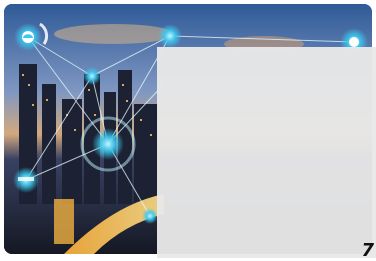 The image size is (376, 261). Describe the element at coordinates (367, 251) in the screenshot. I see `corner-glyph: 7` at that location.